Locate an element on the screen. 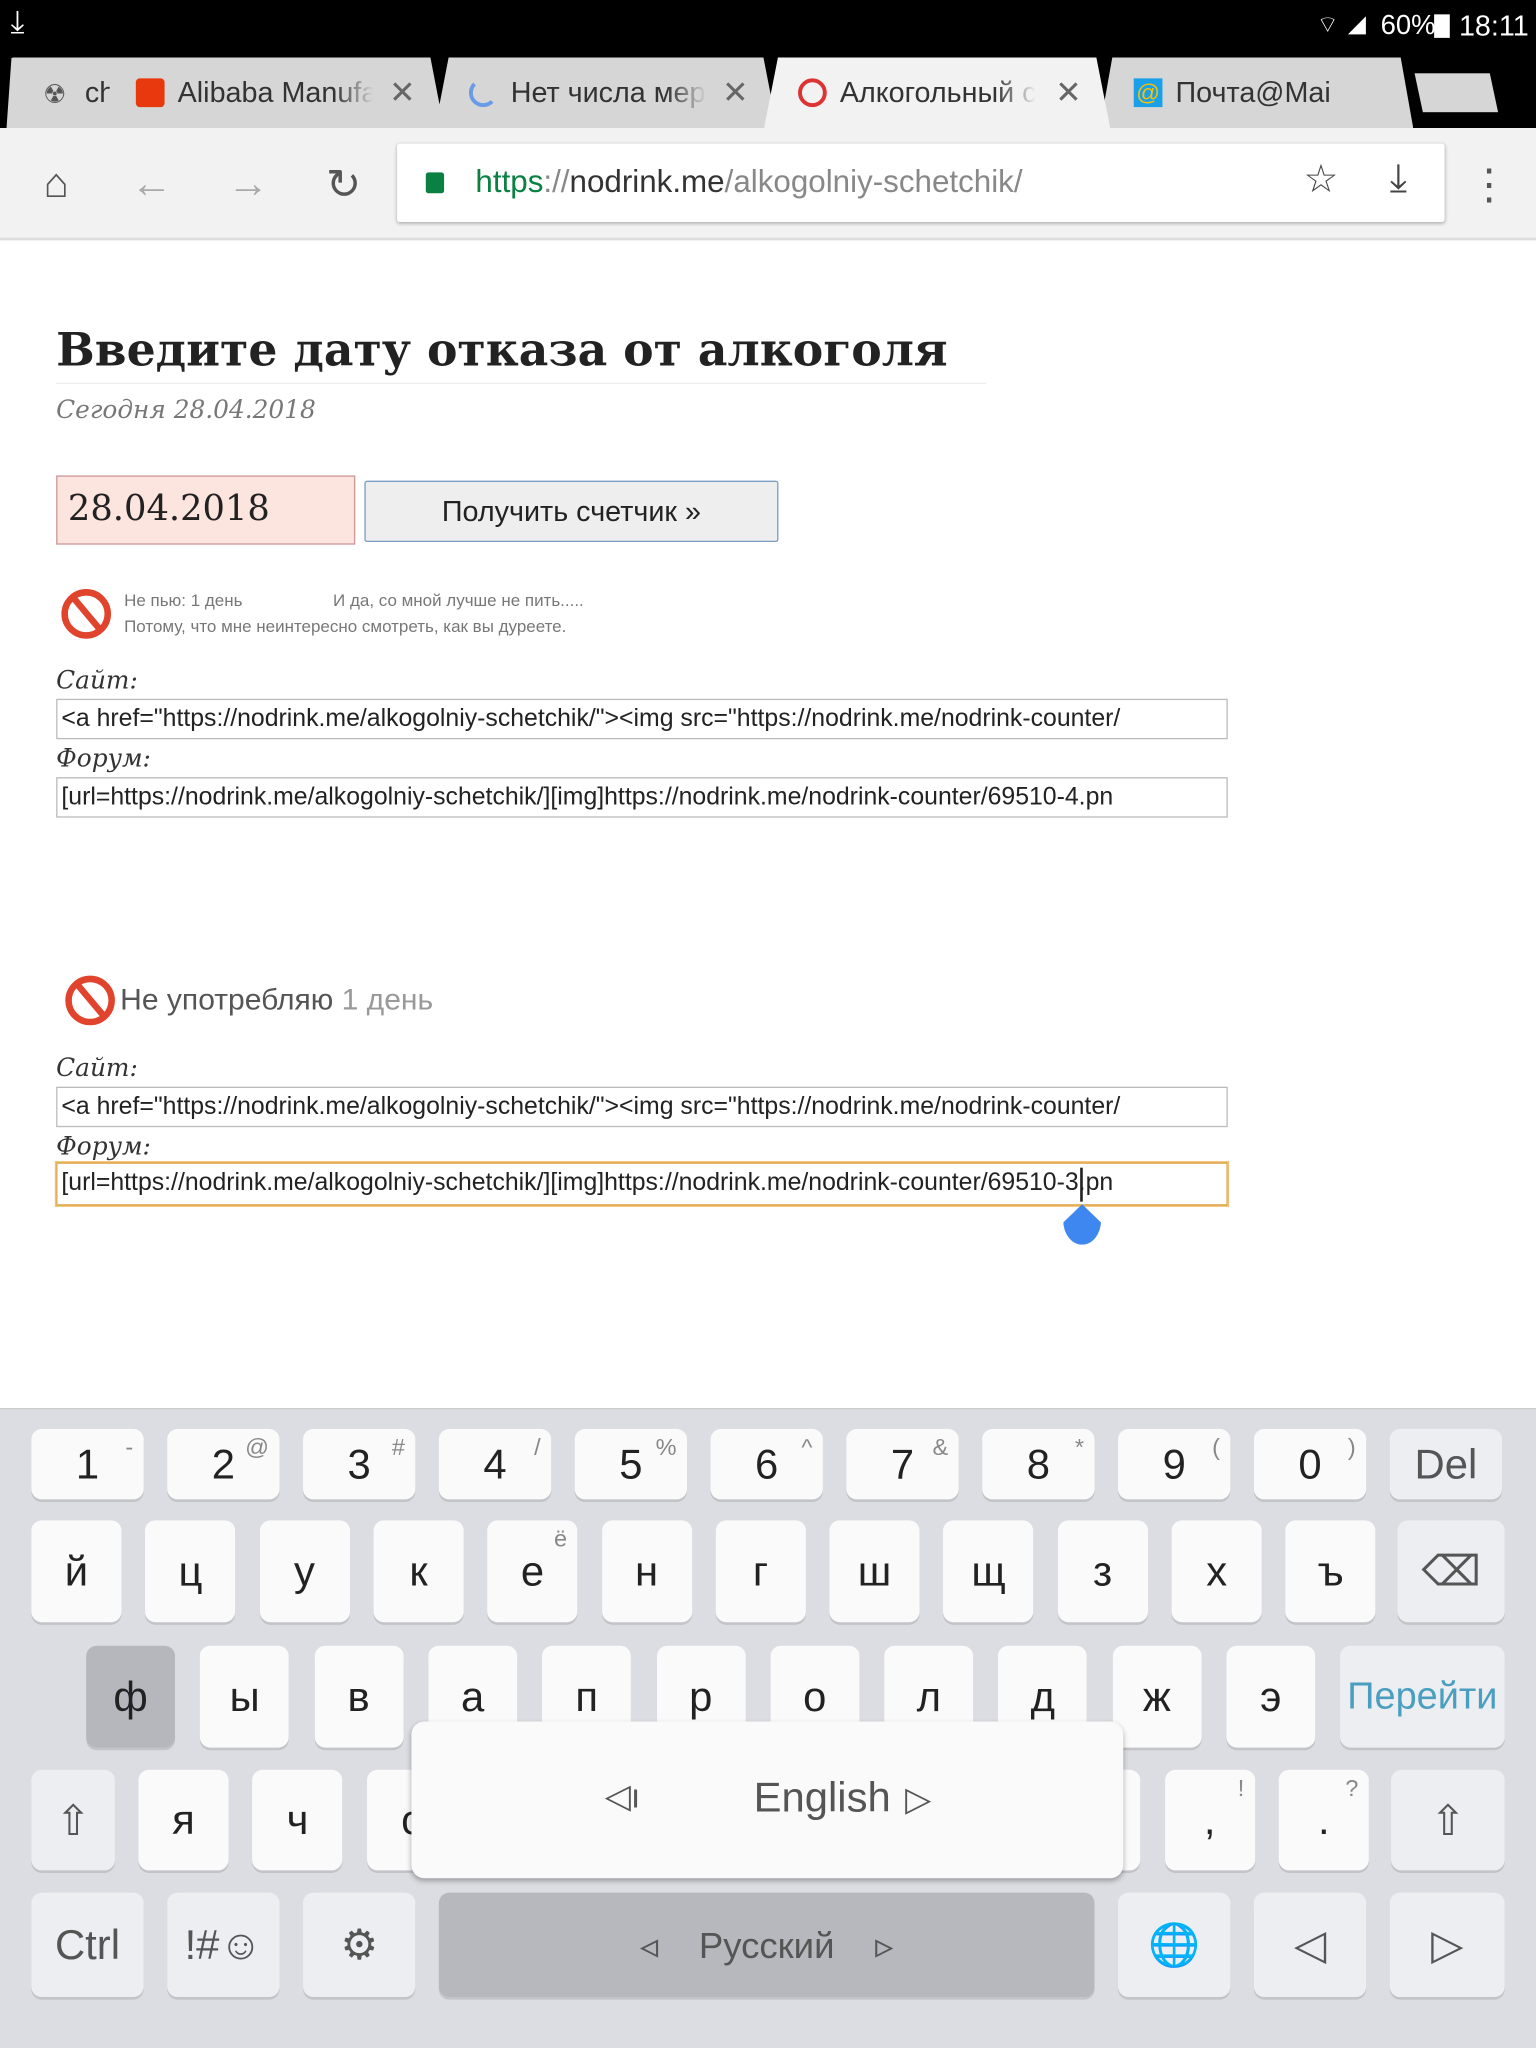 This screenshot has height=2048, width=1536. key-5: 5% is located at coordinates (631, 1464).